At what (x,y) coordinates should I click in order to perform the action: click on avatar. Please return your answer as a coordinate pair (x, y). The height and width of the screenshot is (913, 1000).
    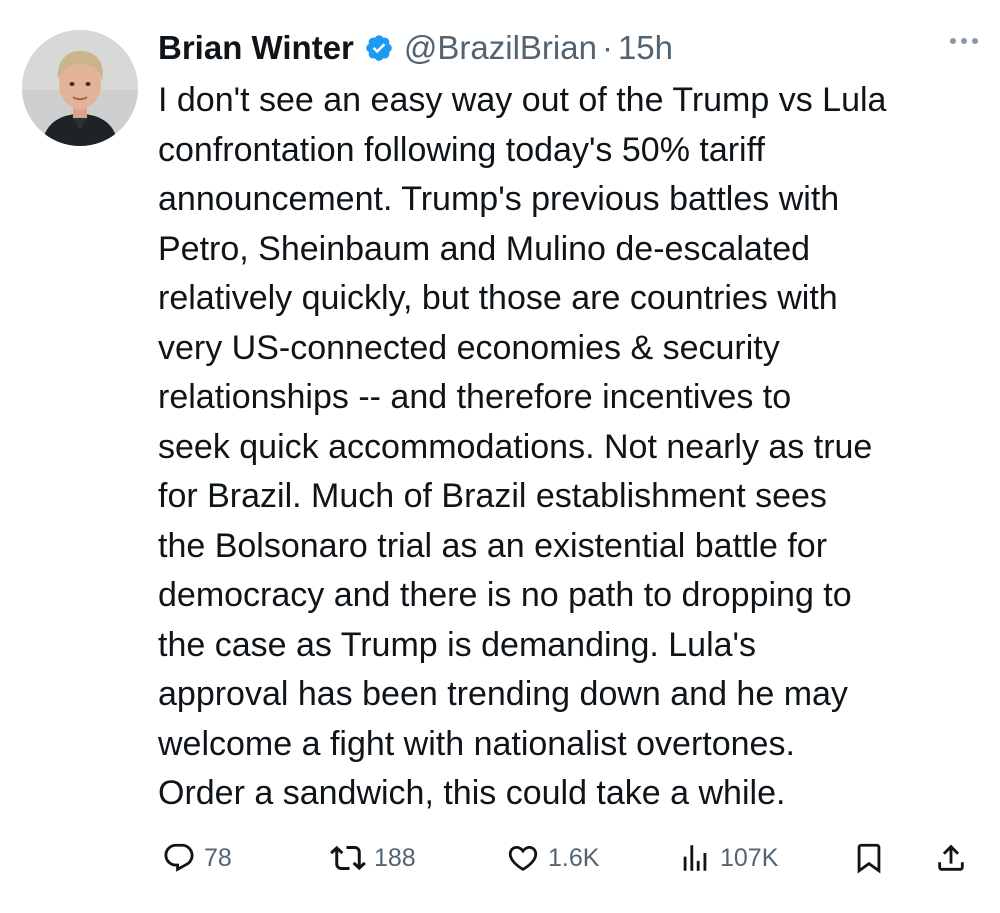
    Looking at the image, I should click on (80, 88).